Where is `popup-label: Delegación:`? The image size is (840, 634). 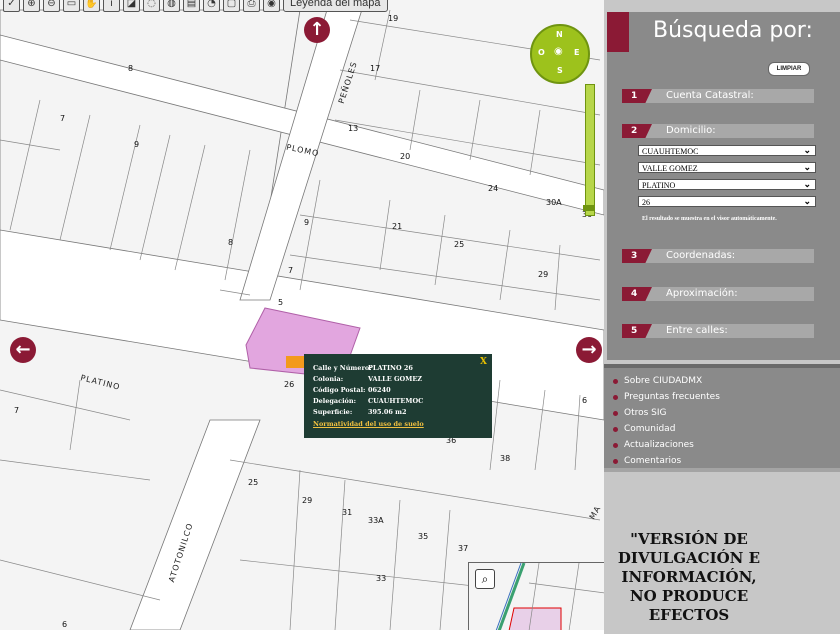
popup-label: Delegación: is located at coordinates (335, 401).